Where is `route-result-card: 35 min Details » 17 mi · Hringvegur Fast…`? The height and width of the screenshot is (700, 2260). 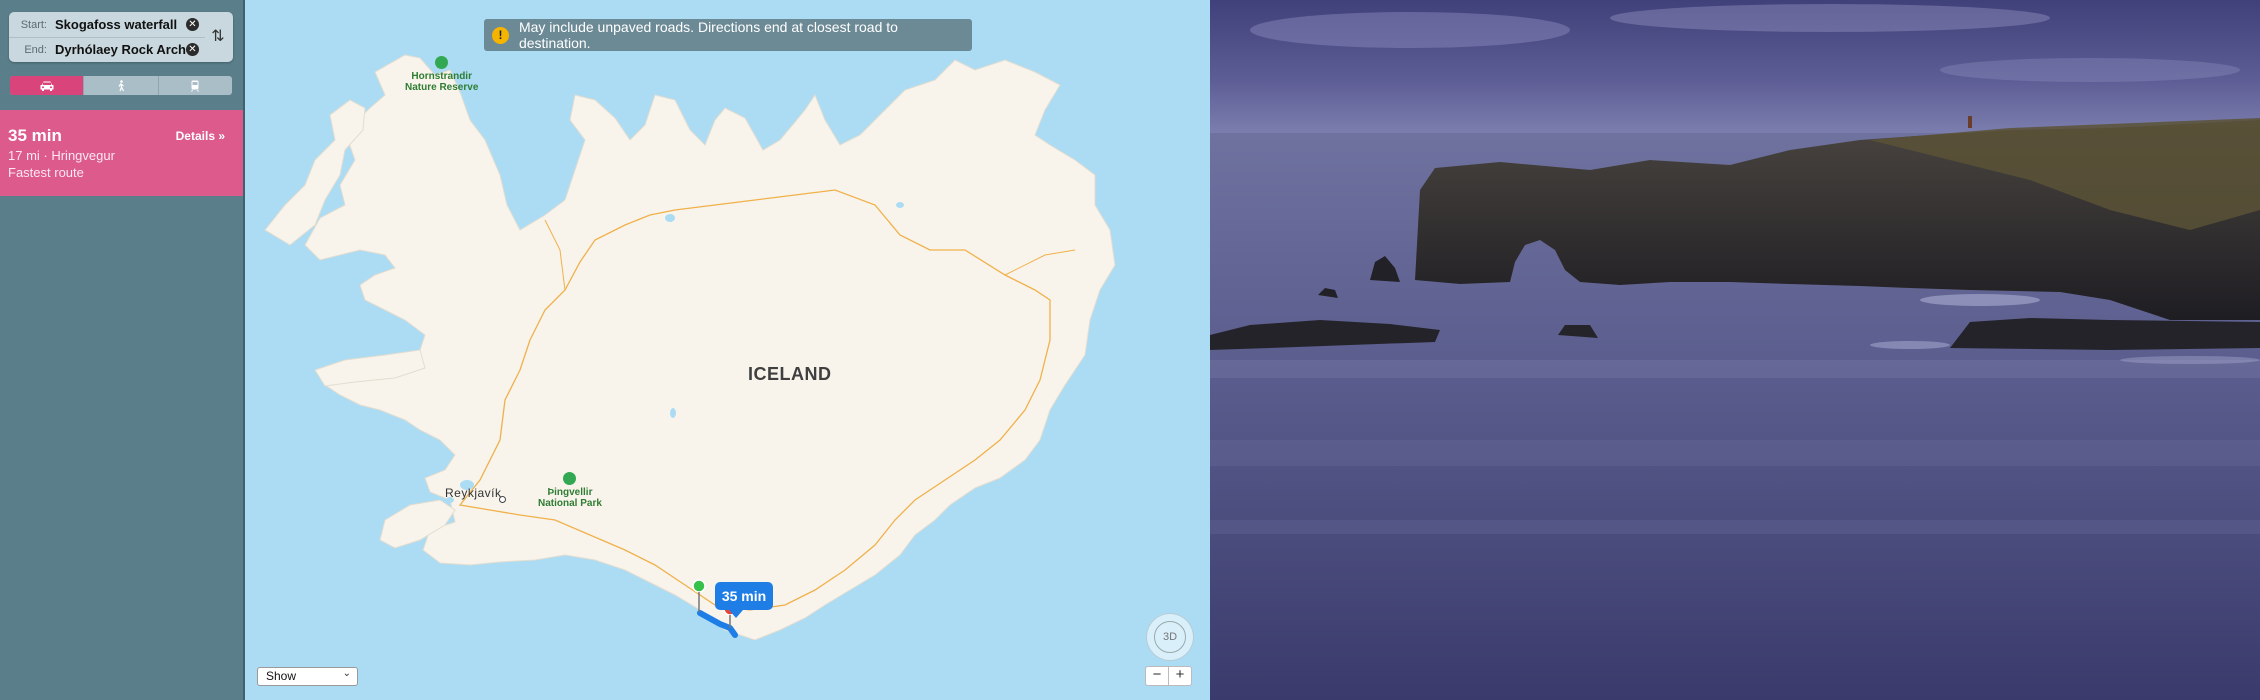 route-result-card: 35 min Details » 17 mi · Hringvegur Fast… is located at coordinates (121, 153).